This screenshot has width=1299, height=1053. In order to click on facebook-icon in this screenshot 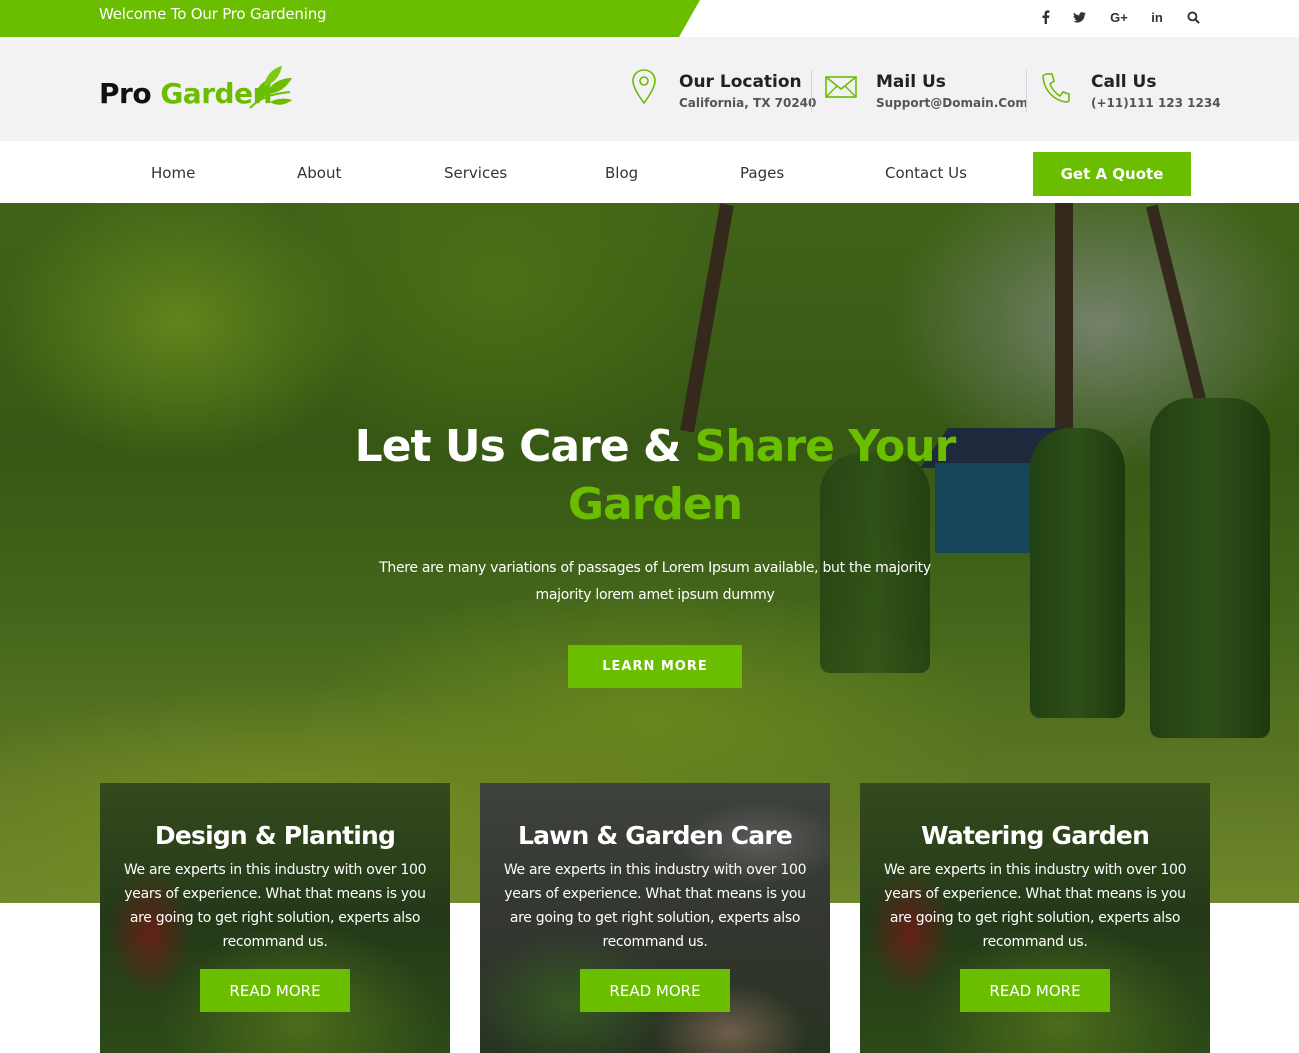, I will do `click(1045, 17)`.